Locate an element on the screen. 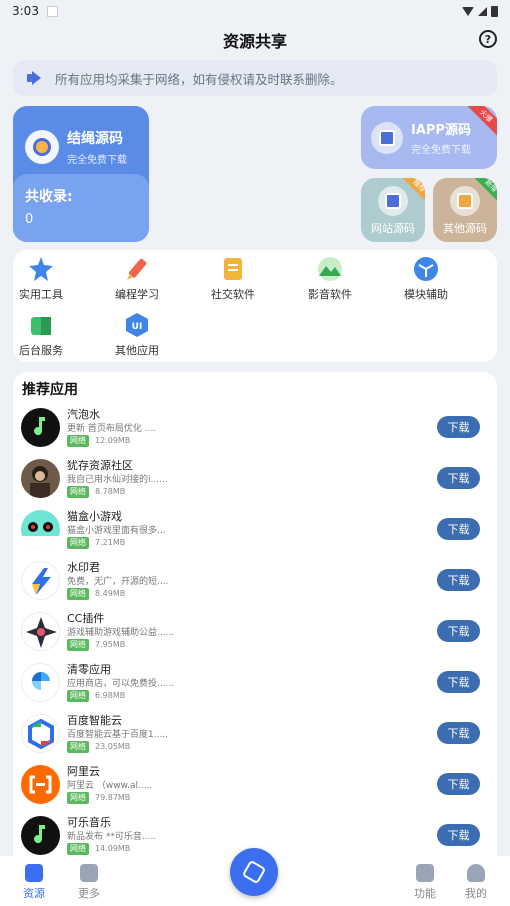 The height and width of the screenshot is (906, 510). category-other: UI 其他应用 is located at coordinates (137, 335).